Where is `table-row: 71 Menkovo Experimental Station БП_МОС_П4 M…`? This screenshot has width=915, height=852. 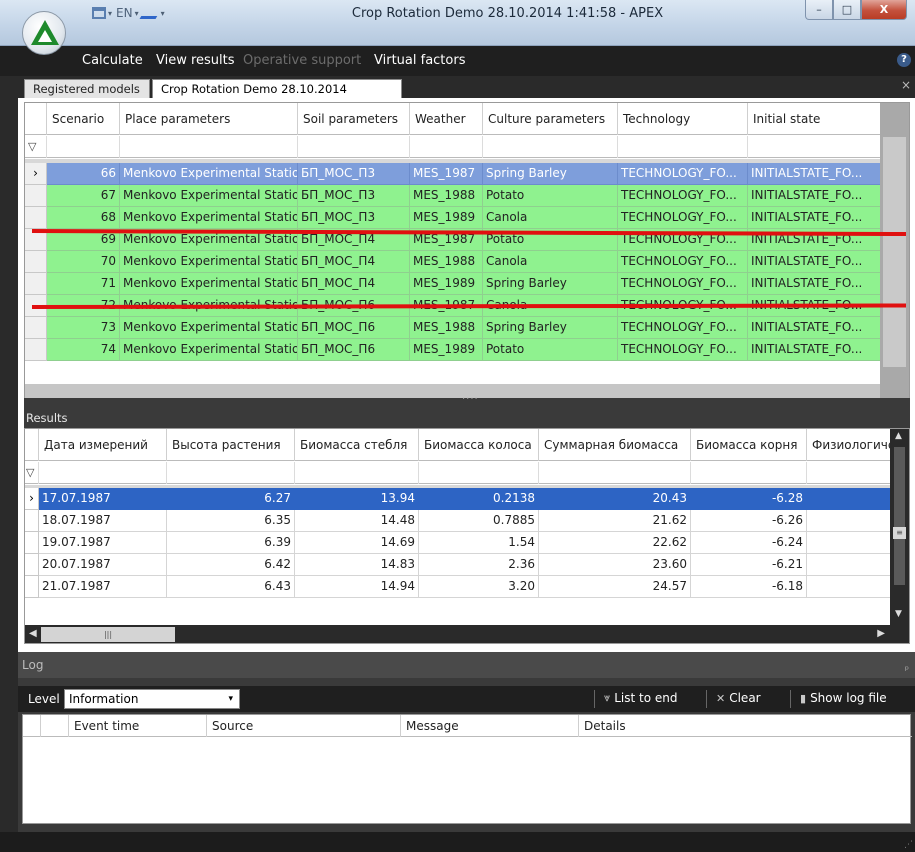 table-row: 71 Menkovo Experimental Station БП_МОС_П4 M… is located at coordinates (453, 284).